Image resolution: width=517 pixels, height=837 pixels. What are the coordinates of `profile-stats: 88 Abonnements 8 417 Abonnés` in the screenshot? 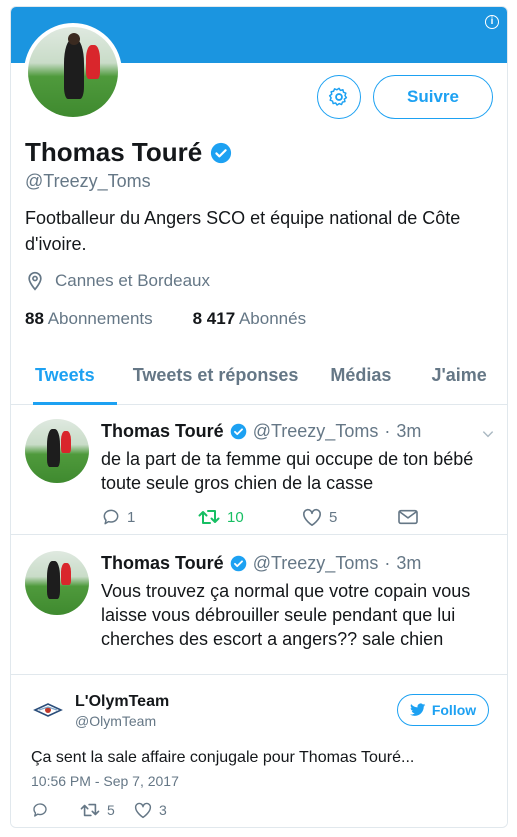 It's located at (165, 319).